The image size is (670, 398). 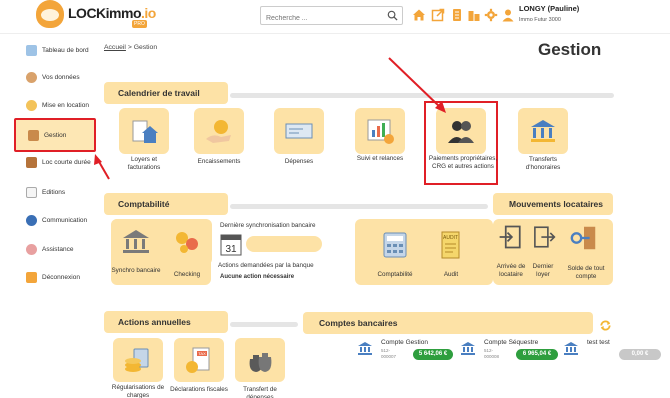 What do you see at coordinates (540, 20) in the screenshot?
I see `user-organization: Immo Futur 3000` at bounding box center [540, 20].